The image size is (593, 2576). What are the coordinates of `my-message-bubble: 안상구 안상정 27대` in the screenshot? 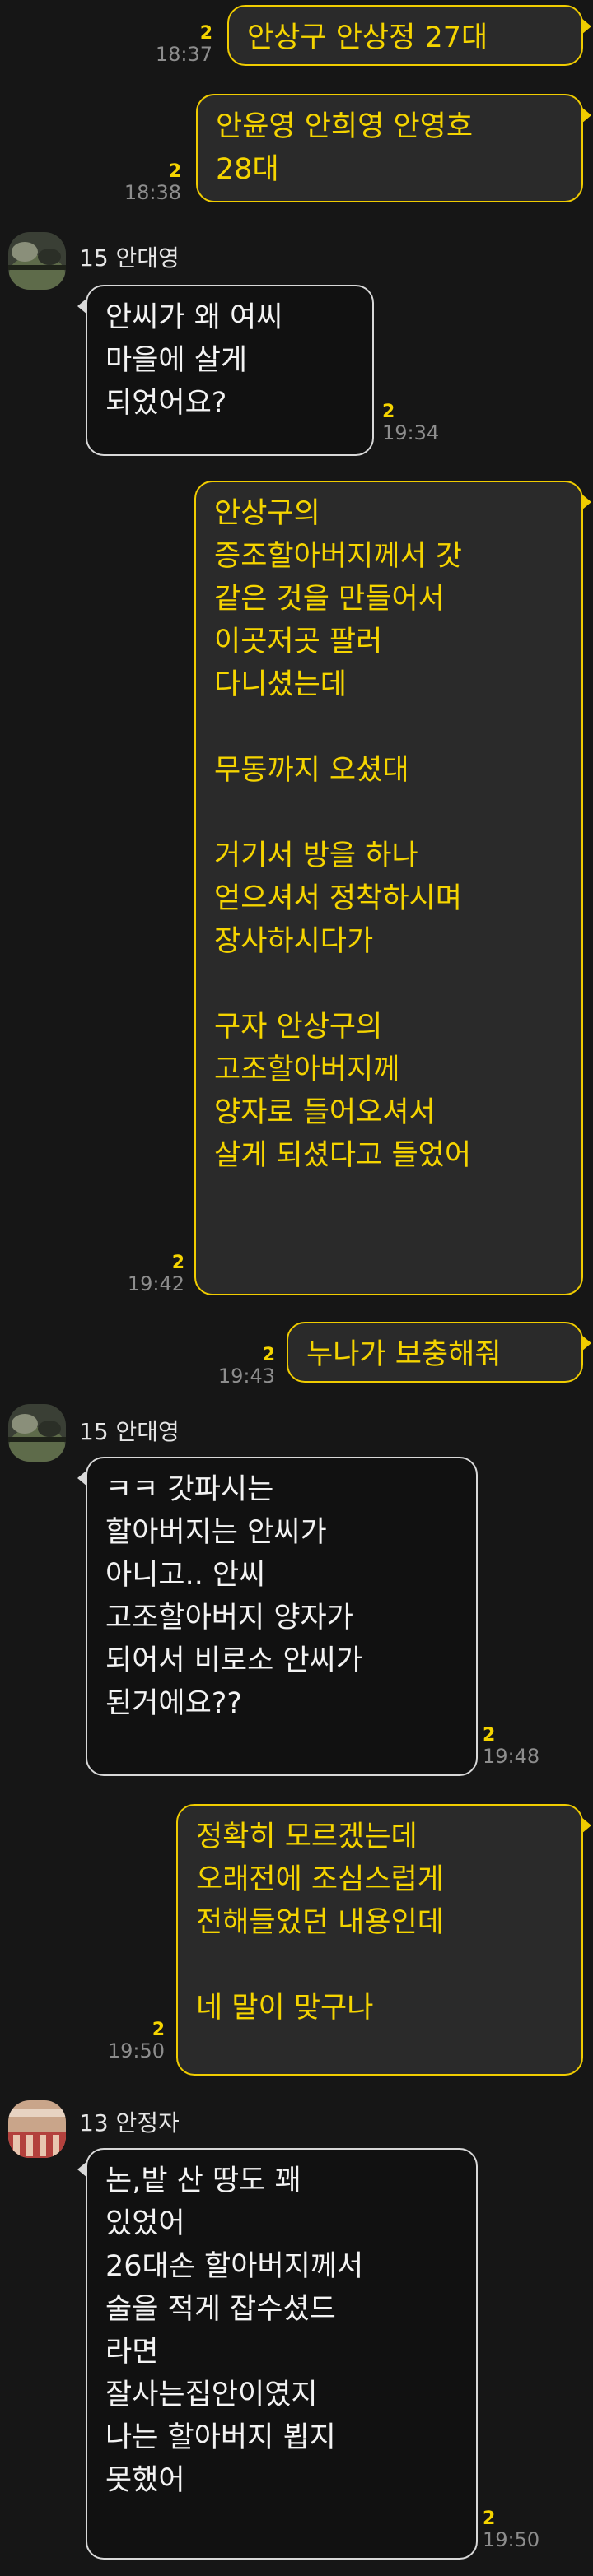 It's located at (409, 35).